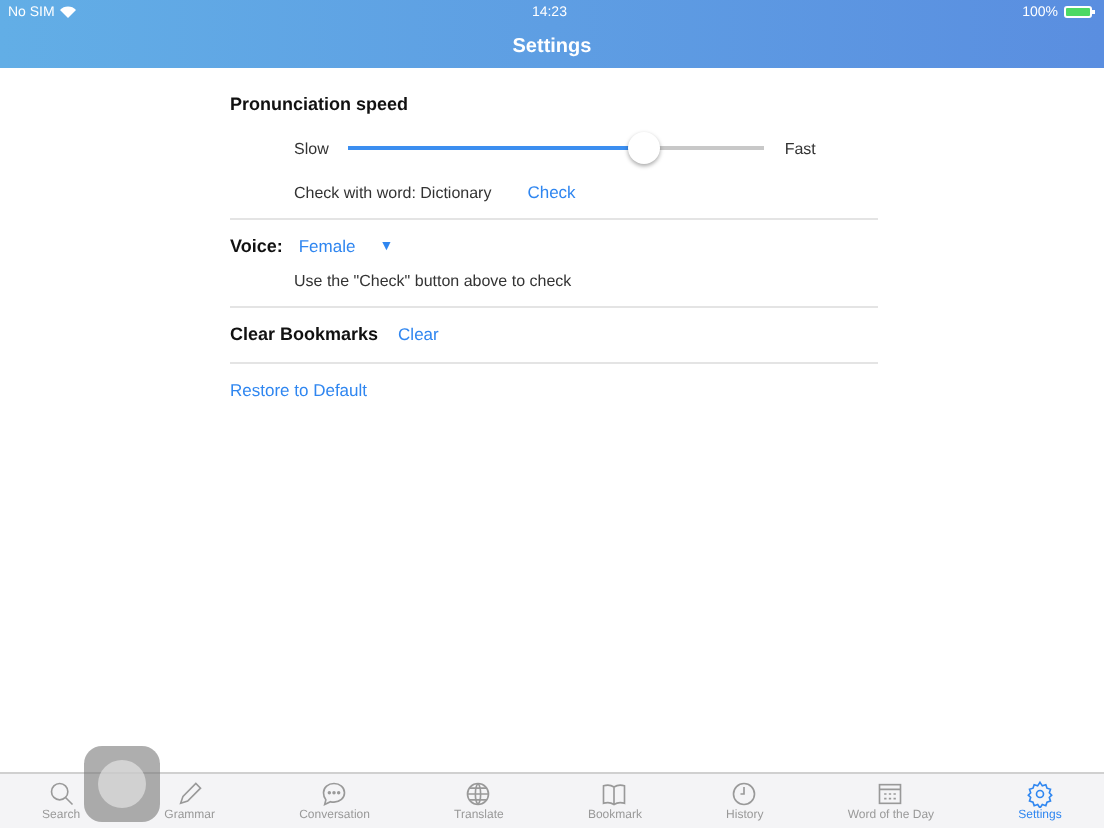 This screenshot has width=1104, height=828. Describe the element at coordinates (256, 246) in the screenshot. I see `voice-label: Voice:` at that location.